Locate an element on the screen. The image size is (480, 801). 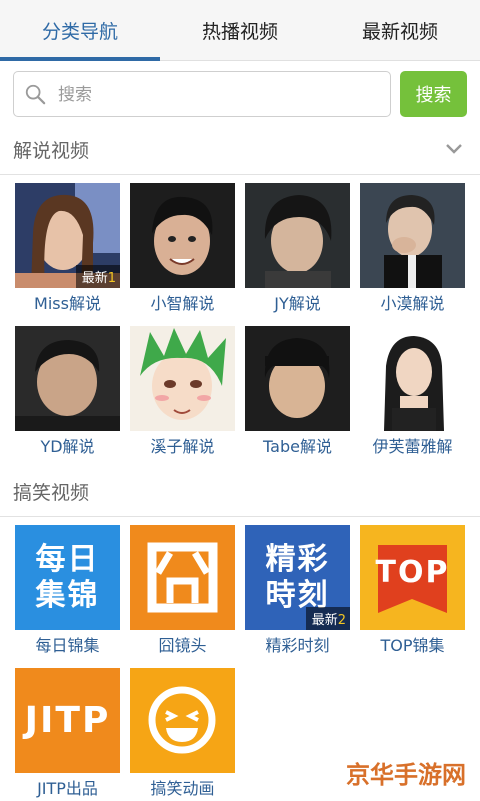
item-label: 伊芙蕾雅解 is located at coordinates (412, 446).